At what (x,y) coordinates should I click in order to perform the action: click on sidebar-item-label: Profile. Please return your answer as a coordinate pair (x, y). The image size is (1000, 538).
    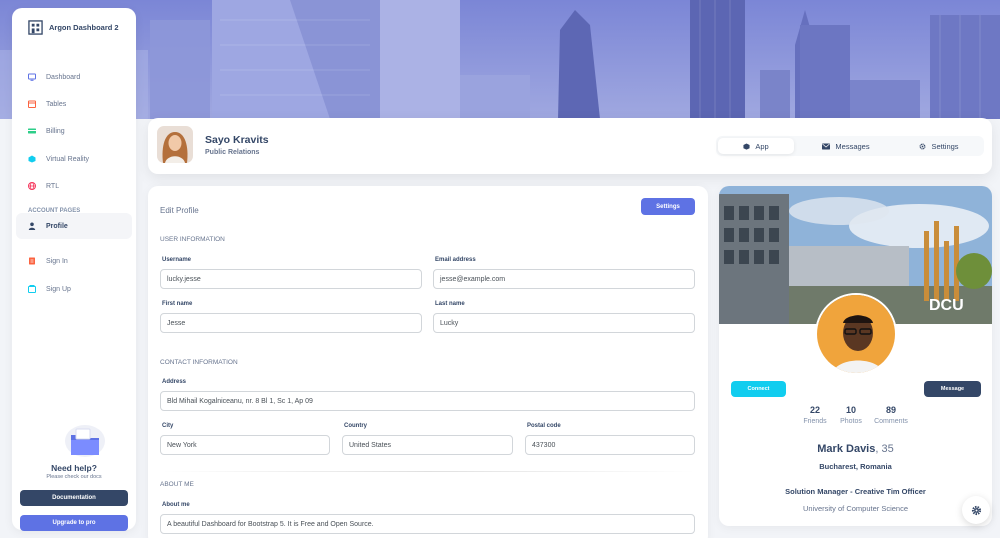
    Looking at the image, I should click on (57, 226).